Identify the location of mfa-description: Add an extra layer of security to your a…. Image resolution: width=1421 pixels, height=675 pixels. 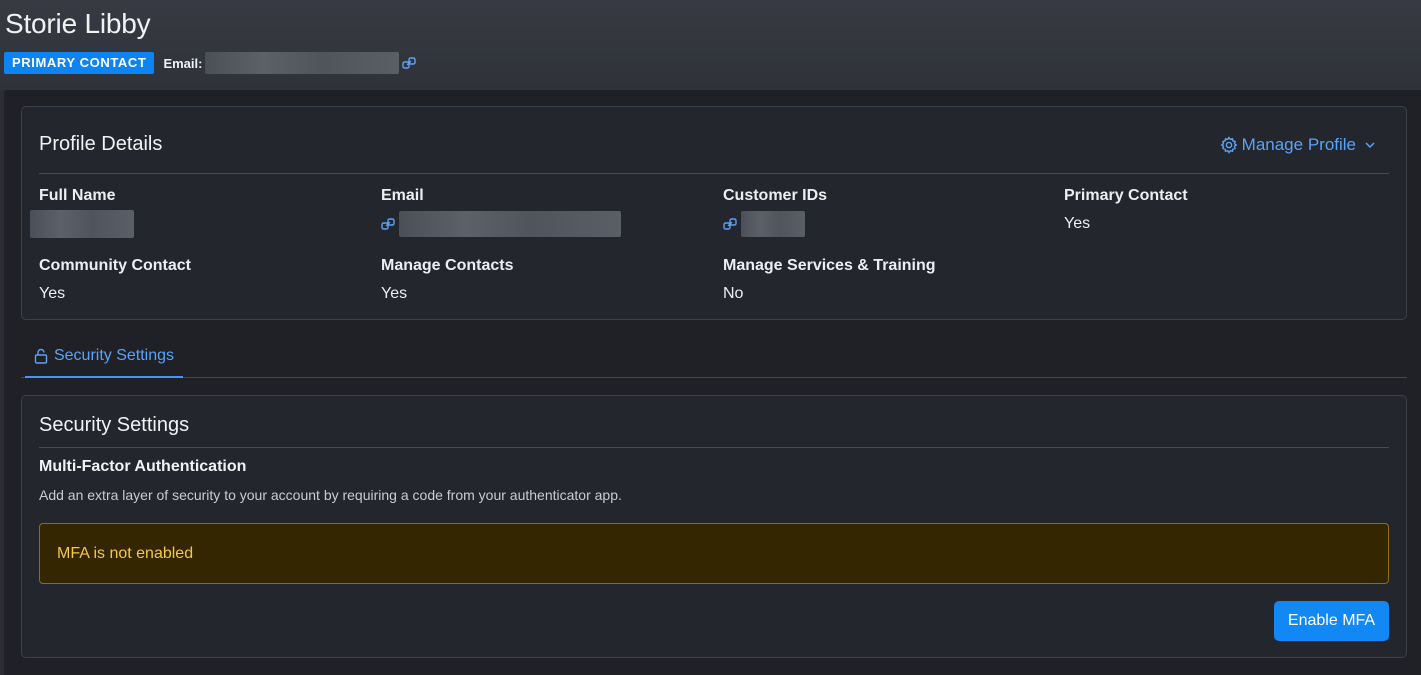
(330, 495).